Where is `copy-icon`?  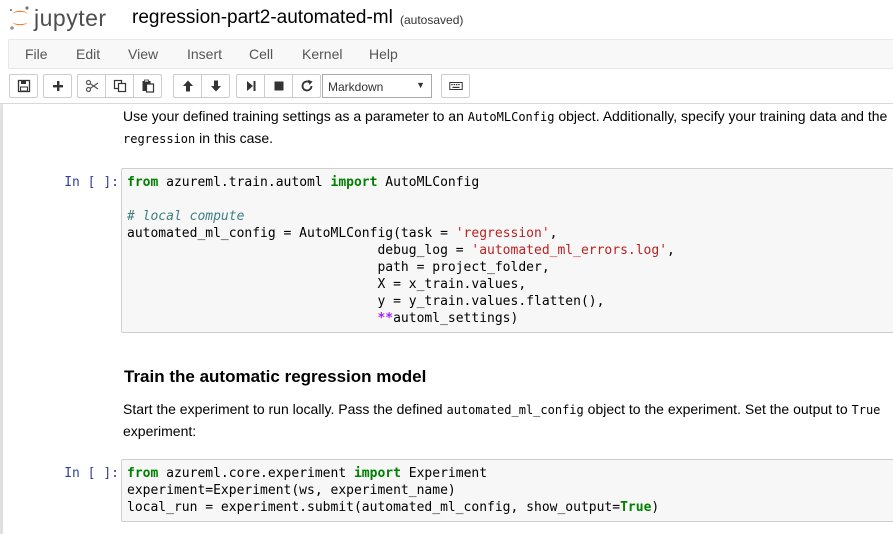 copy-icon is located at coordinates (119, 86).